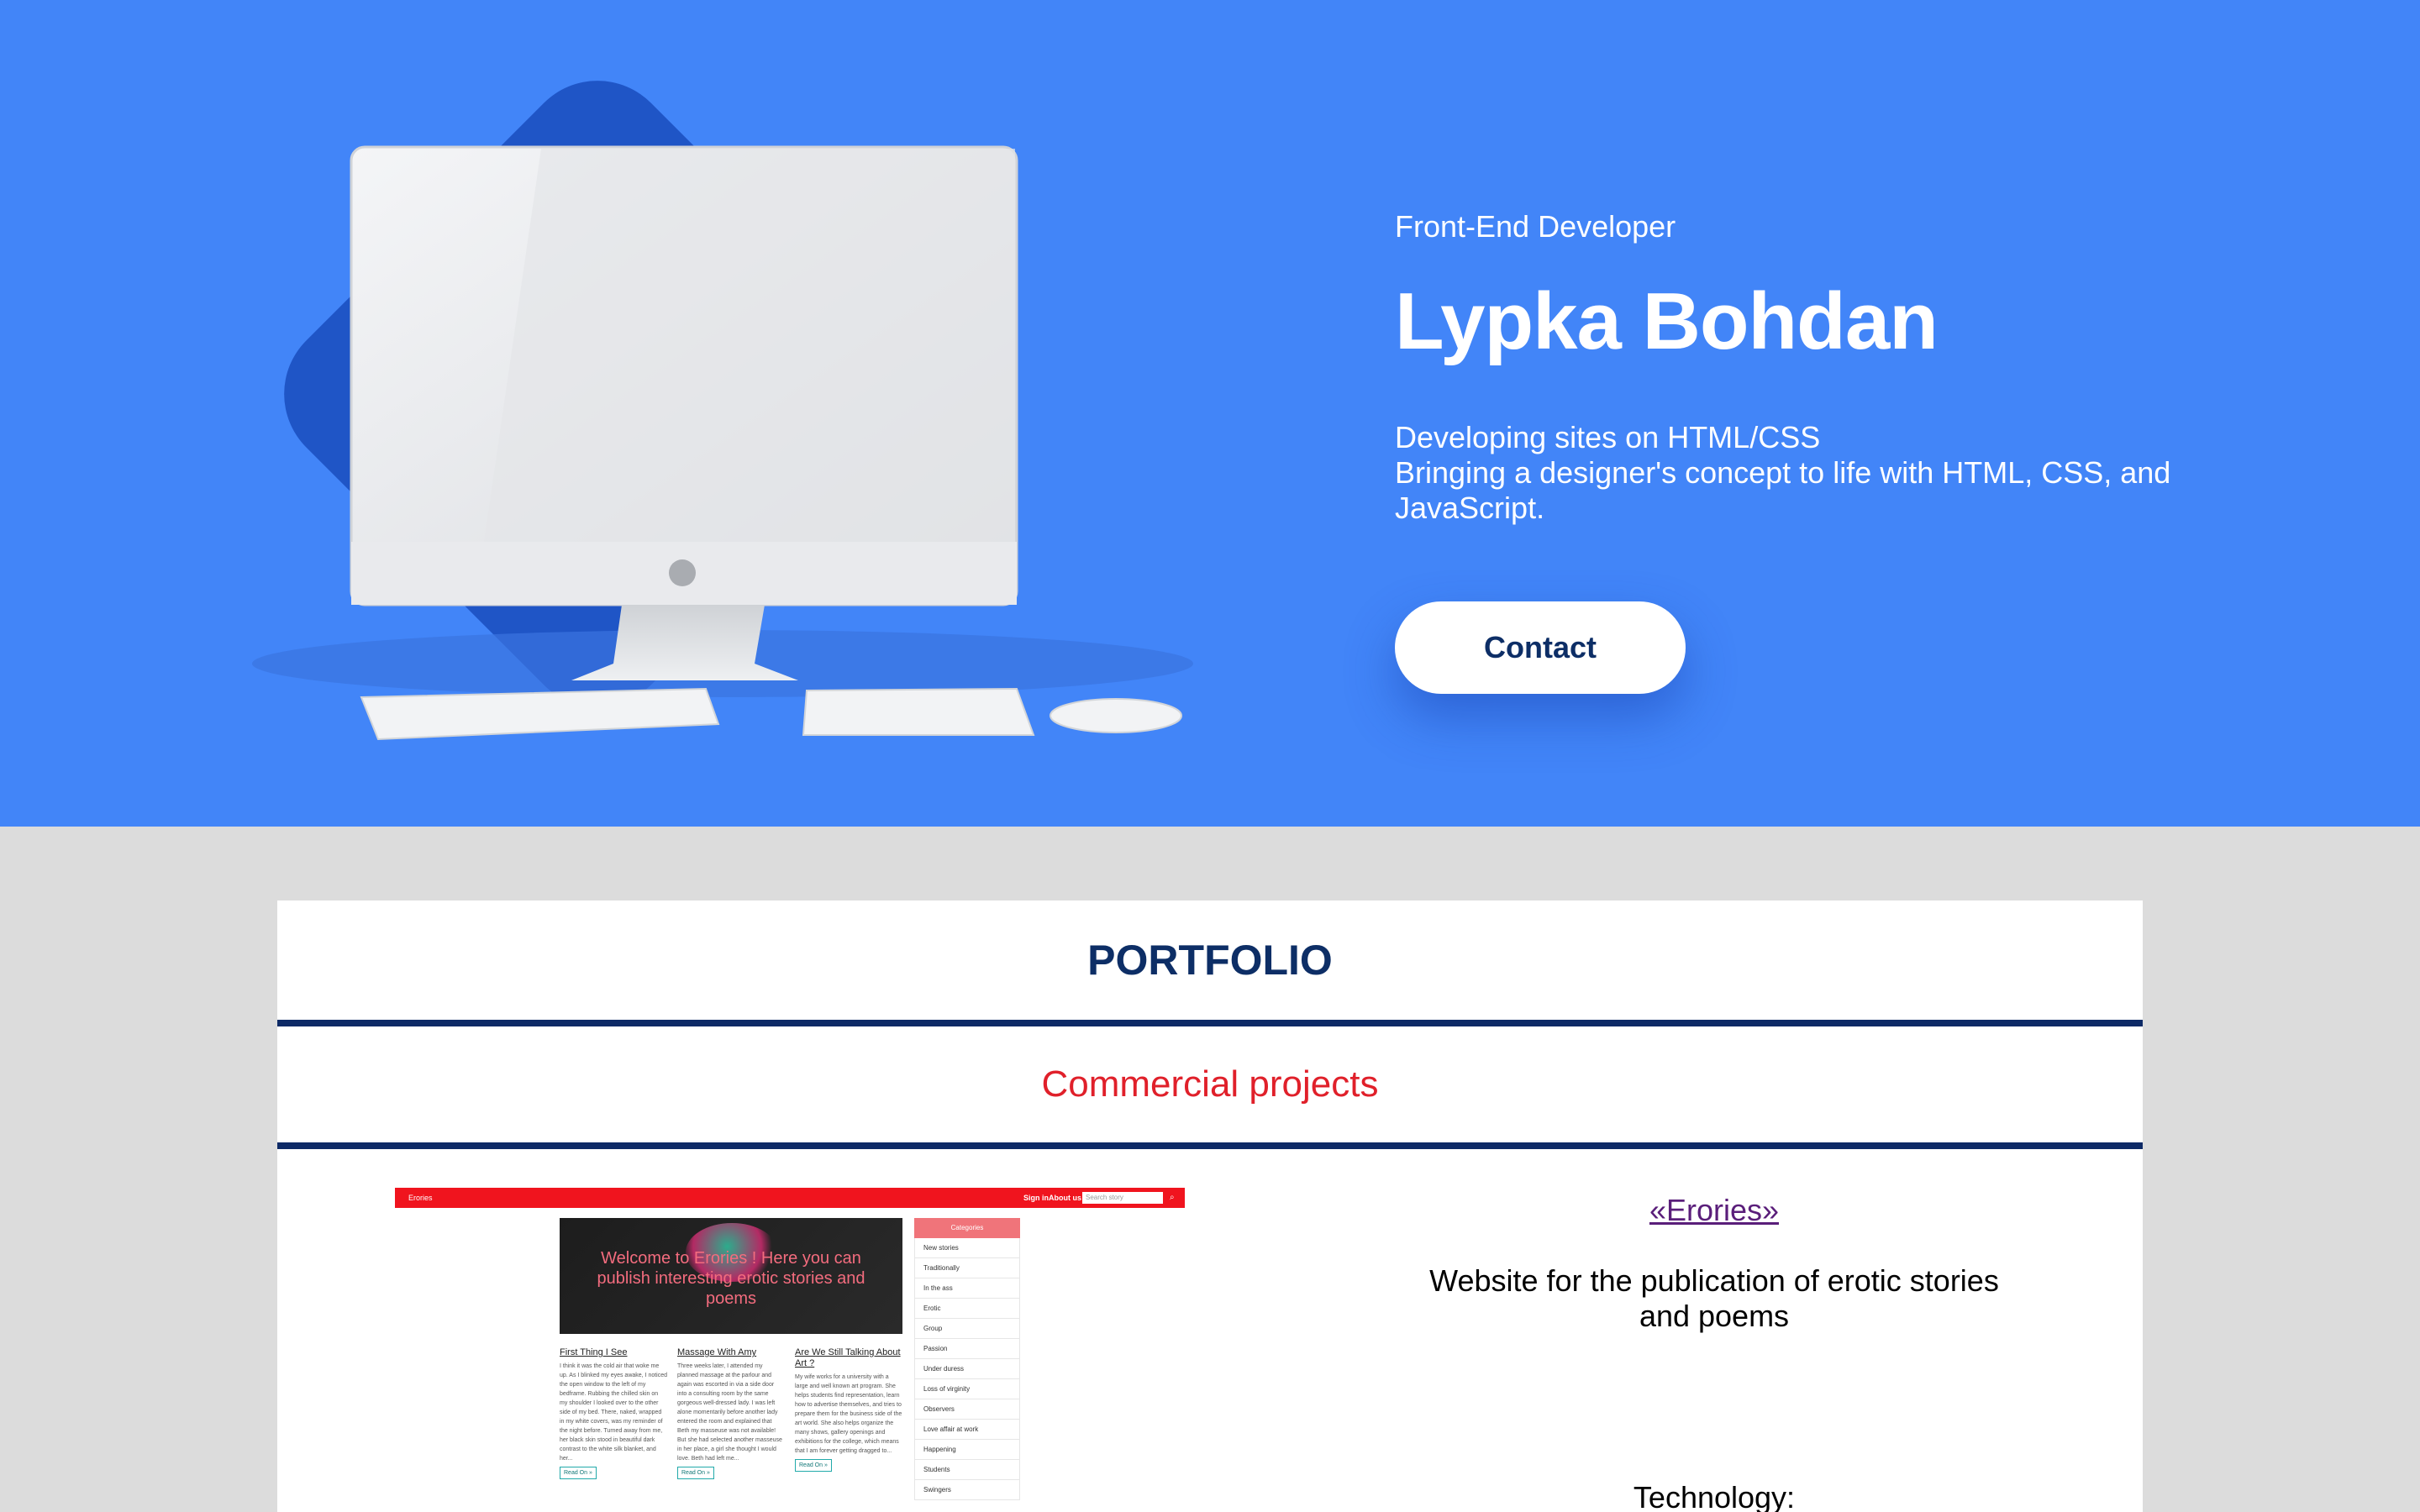  What do you see at coordinates (967, 1490) in the screenshot?
I see `screenshot-category: Swingers` at bounding box center [967, 1490].